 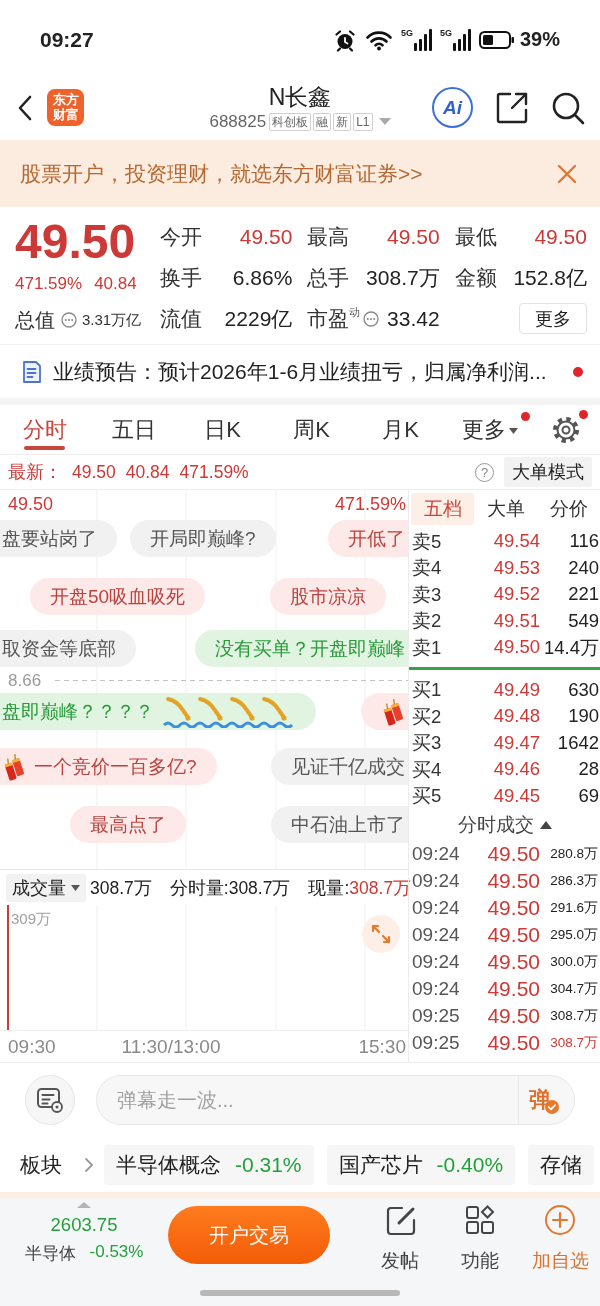 What do you see at coordinates (480, 1220) in the screenshot?
I see `grid-icon` at bounding box center [480, 1220].